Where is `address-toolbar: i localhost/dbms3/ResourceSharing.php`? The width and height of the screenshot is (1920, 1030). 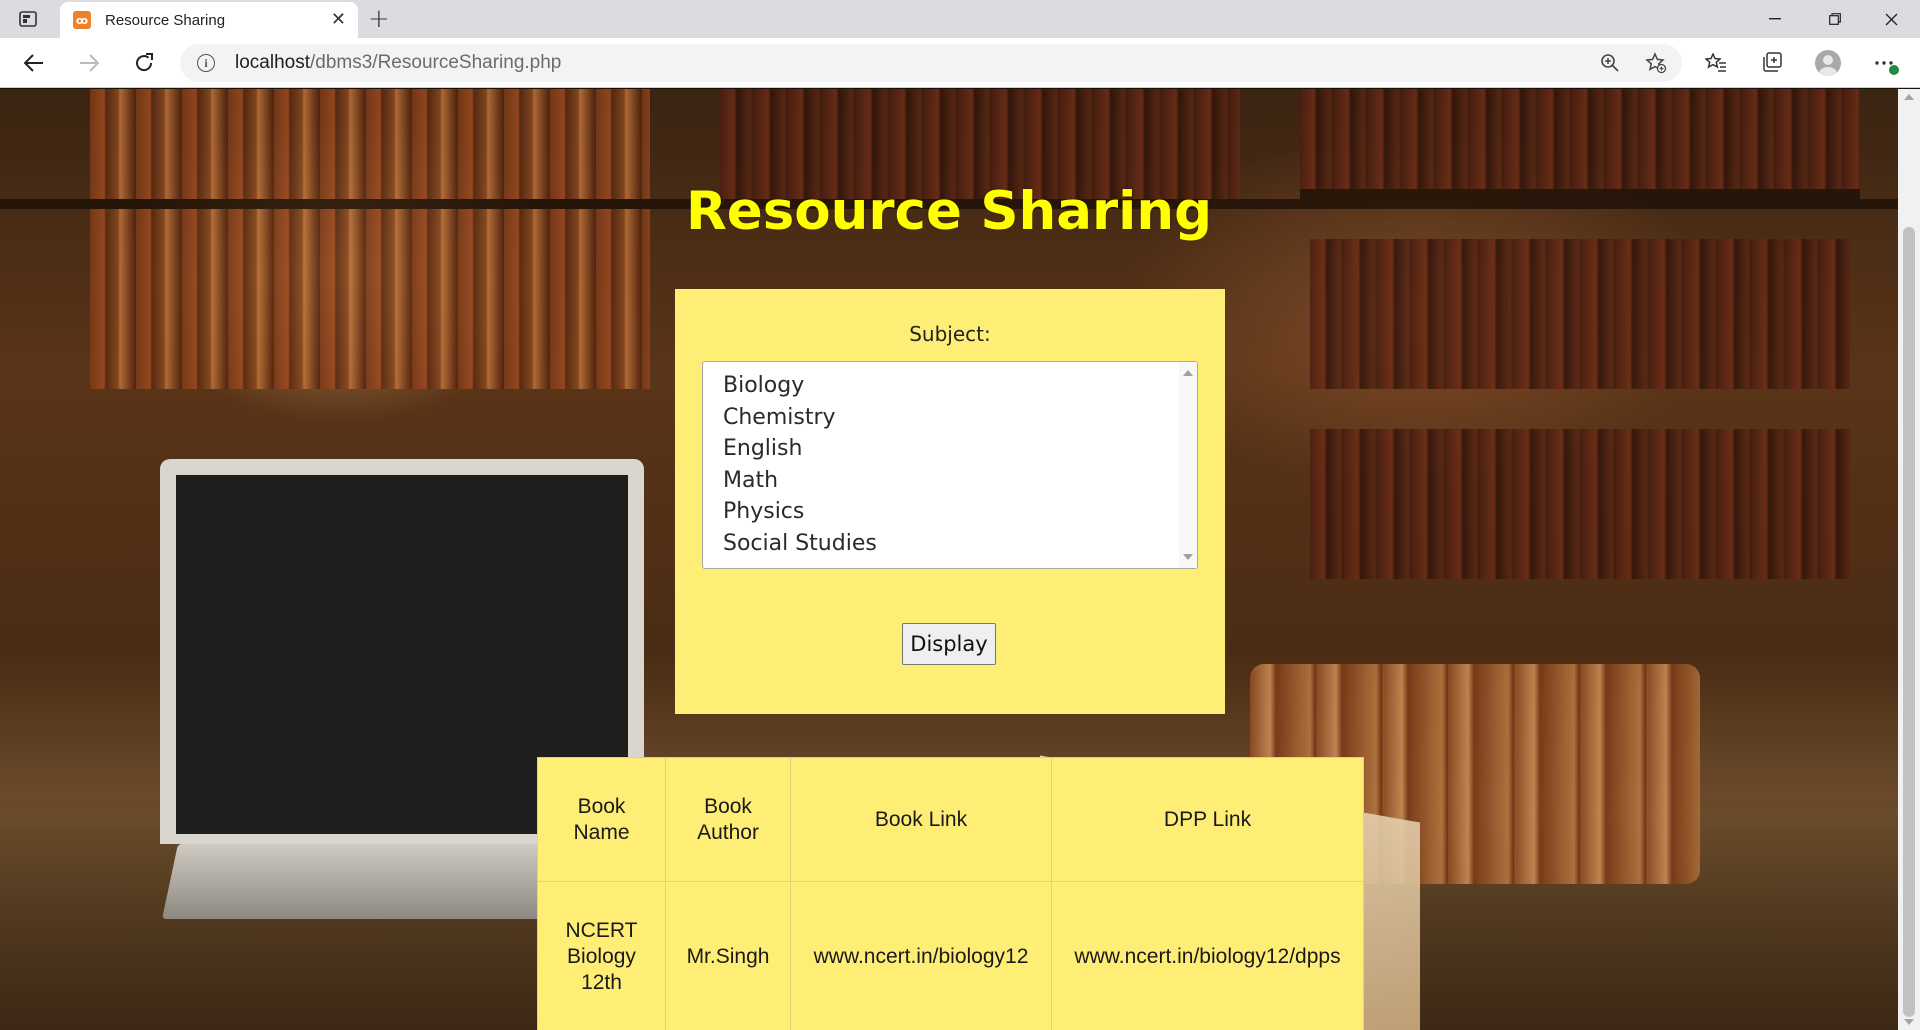
address-toolbar: i localhost/dbms3/ResourceSharing.php is located at coordinates (960, 63).